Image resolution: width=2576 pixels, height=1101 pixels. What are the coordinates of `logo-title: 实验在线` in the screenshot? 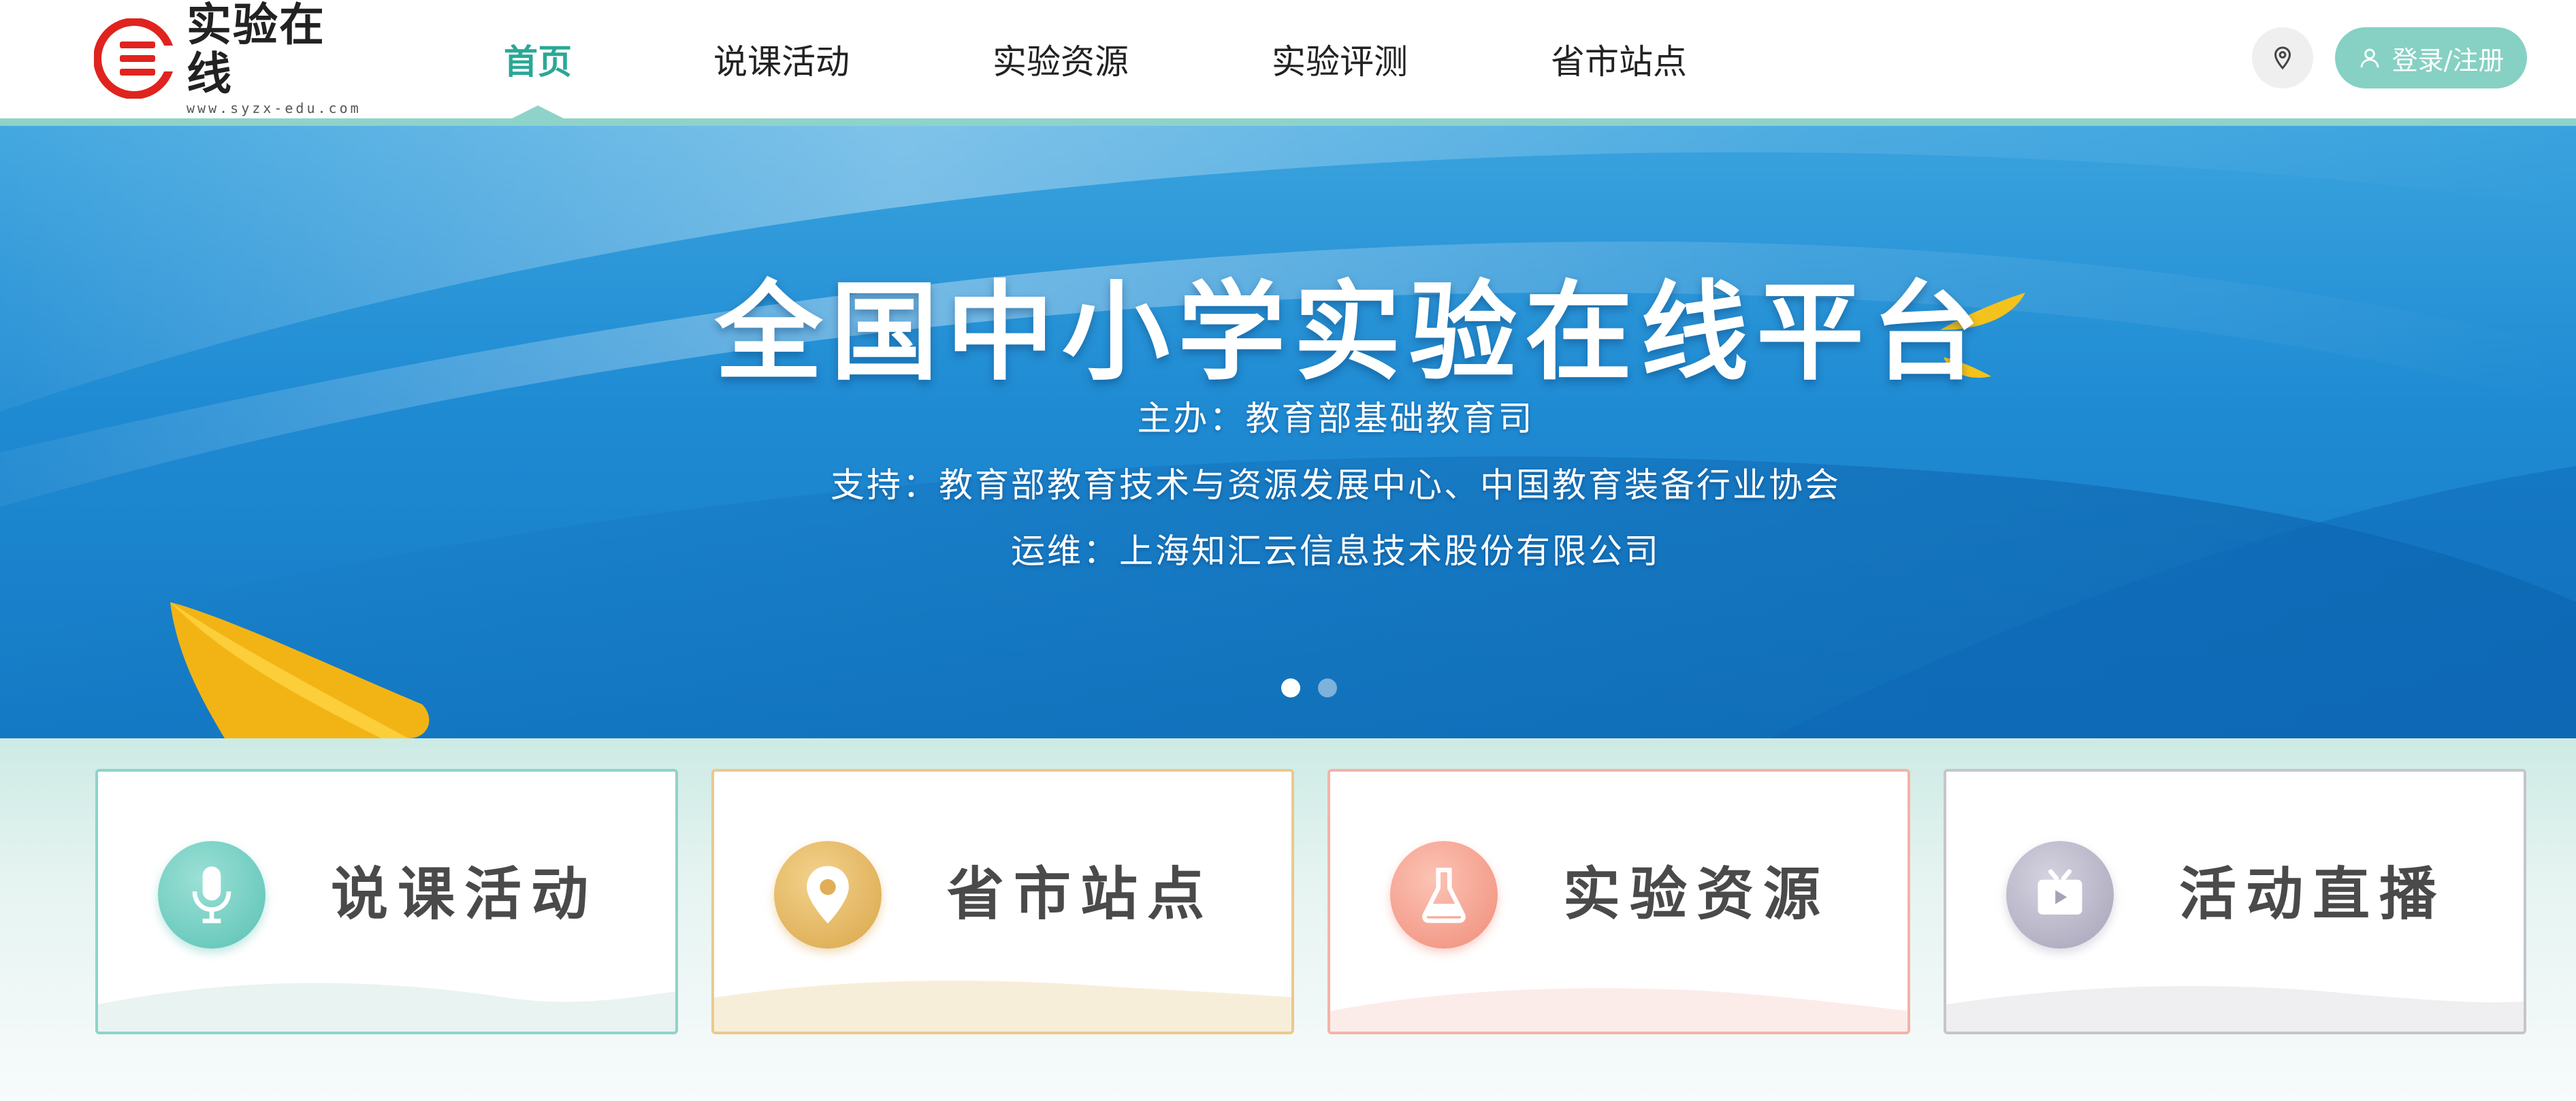 It's located at (256, 50).